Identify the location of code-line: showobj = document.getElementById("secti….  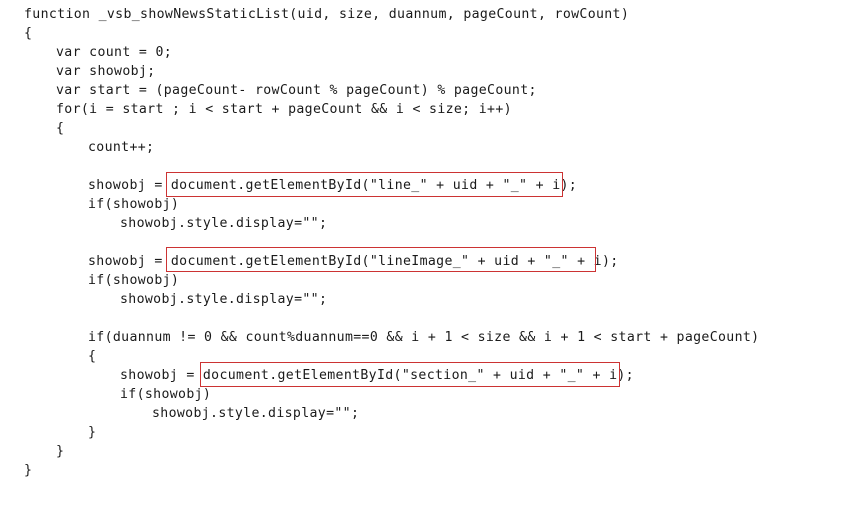
(377, 375).